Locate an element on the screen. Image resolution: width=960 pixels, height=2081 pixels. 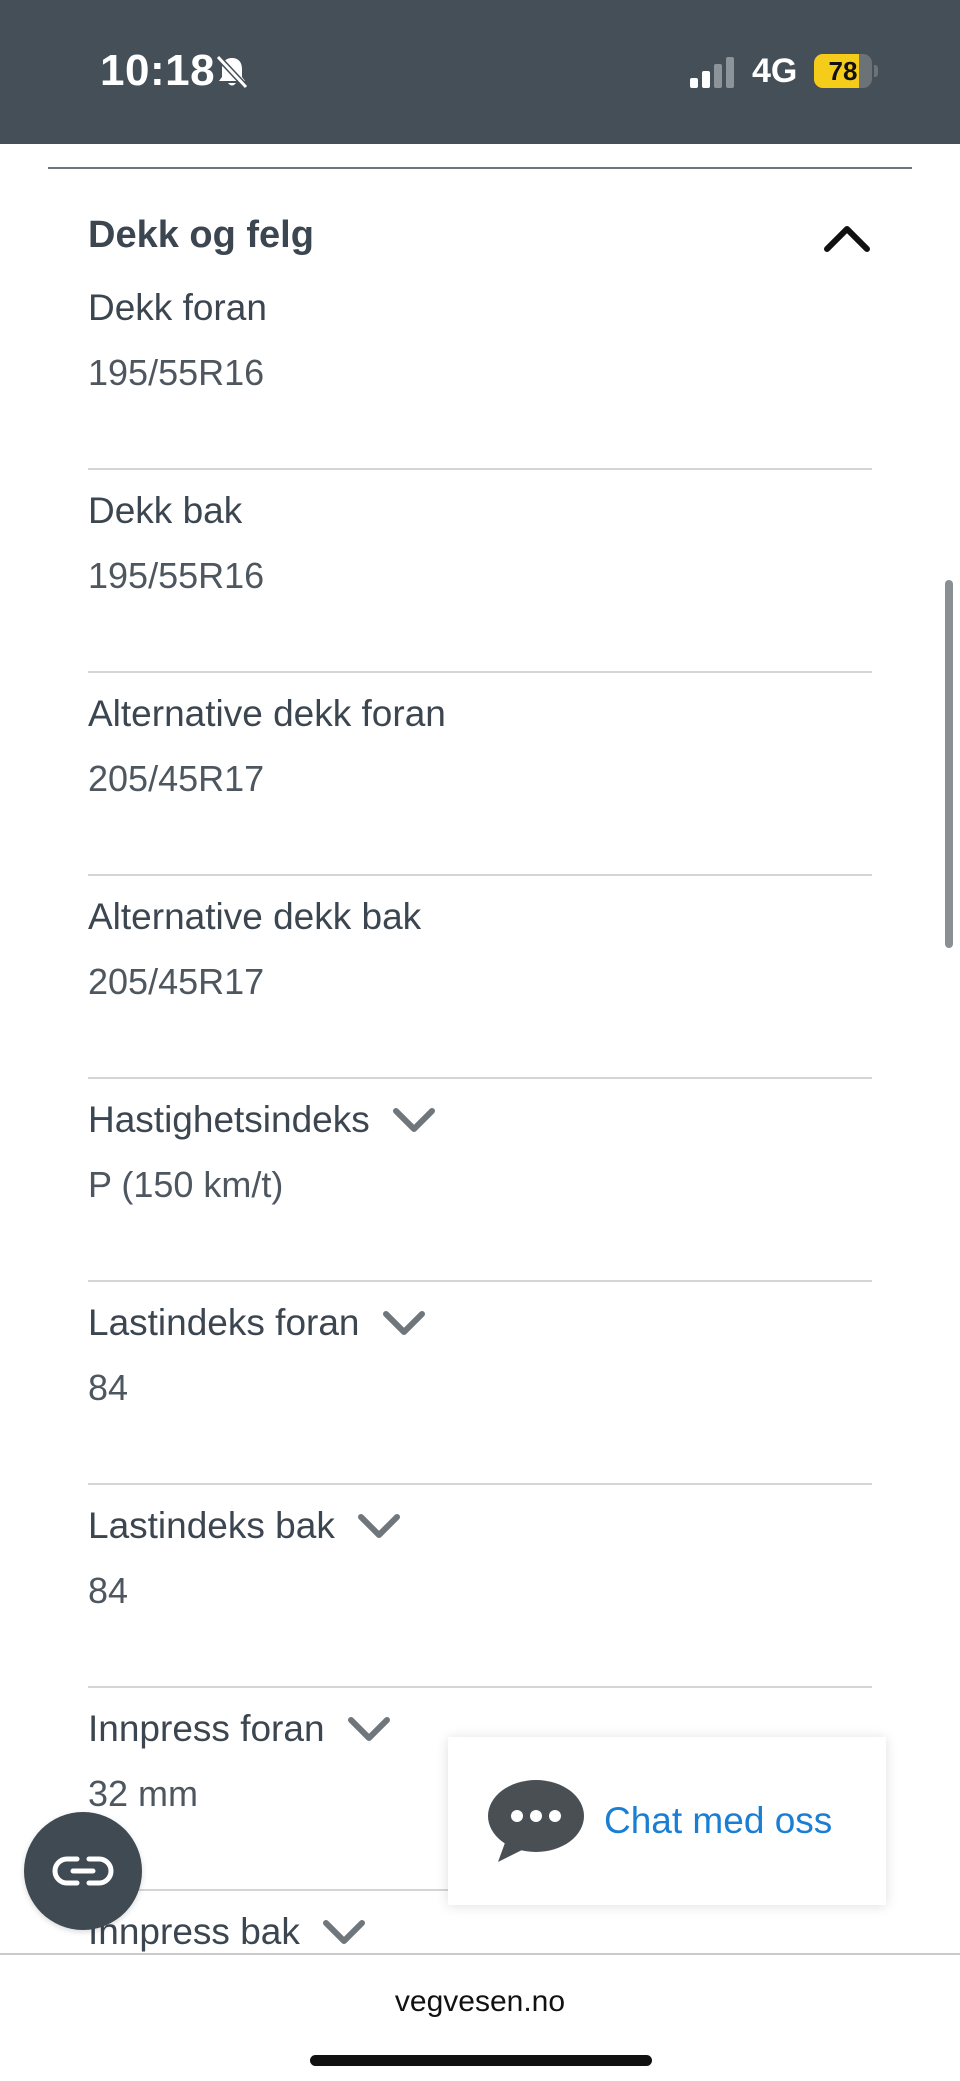
url-display: vegvesen.no is located at coordinates (480, 2002).